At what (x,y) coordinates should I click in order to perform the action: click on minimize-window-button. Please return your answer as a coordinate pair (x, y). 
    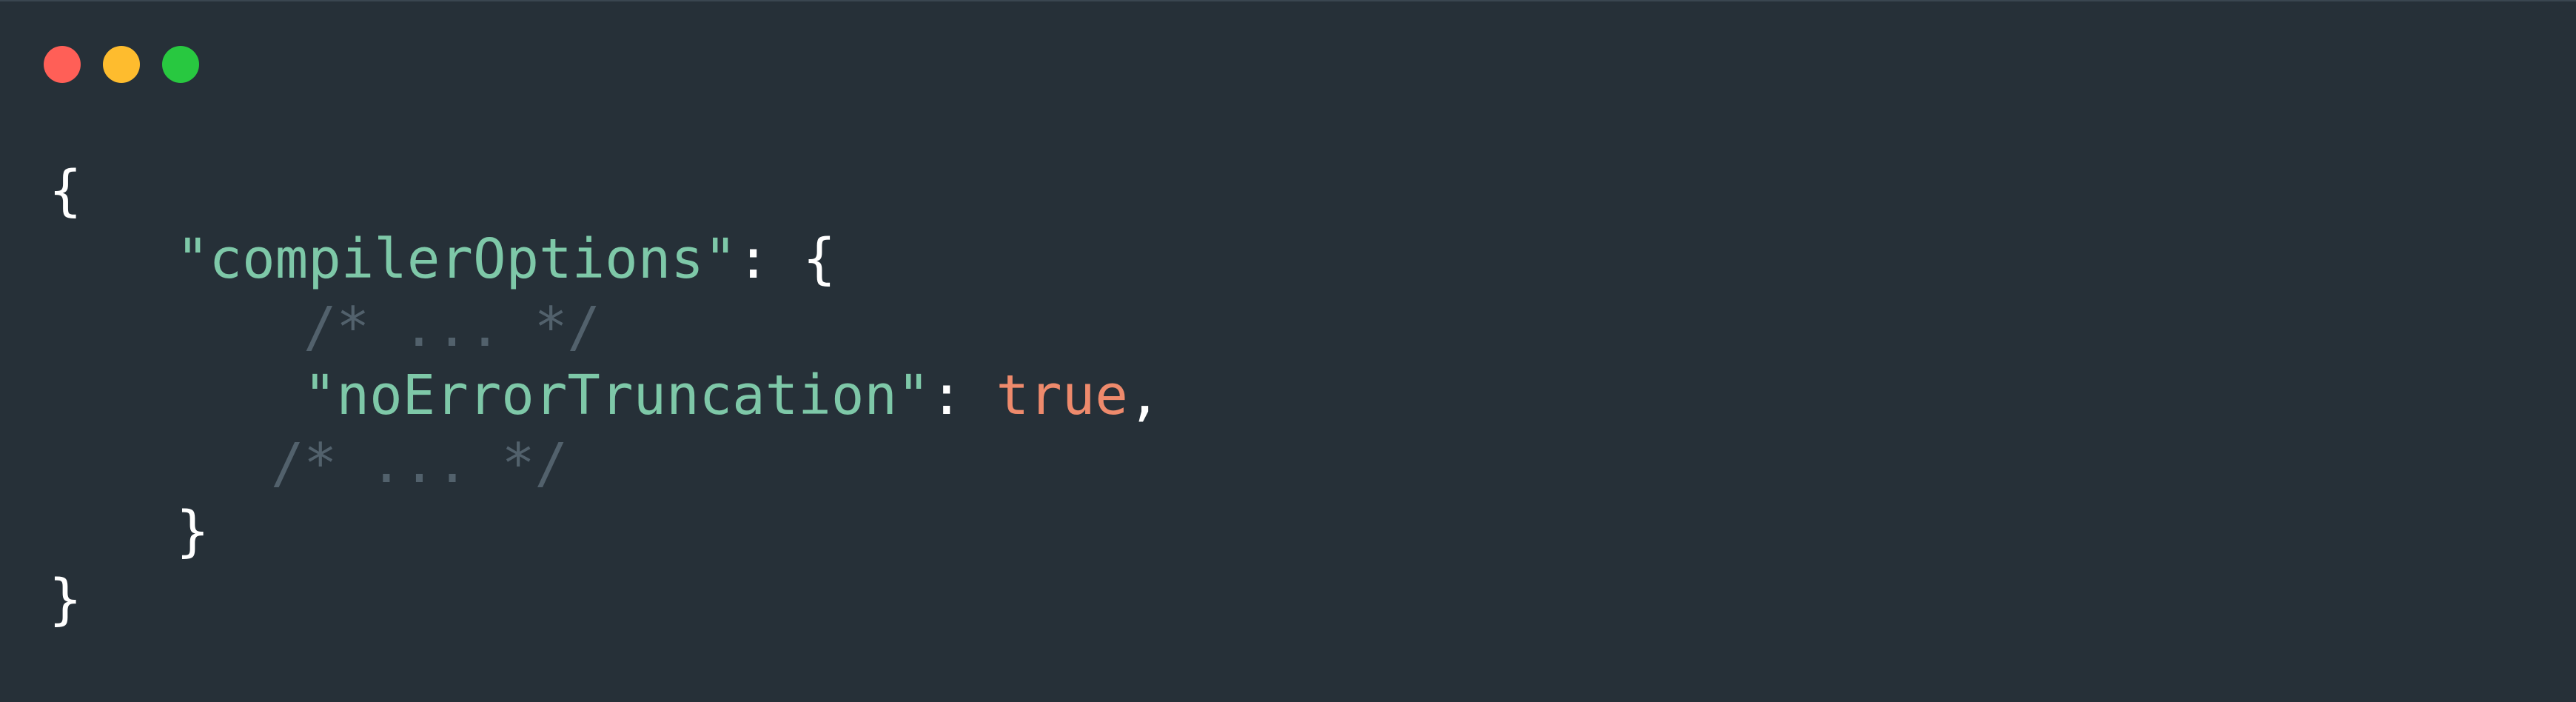
    Looking at the image, I should click on (121, 64).